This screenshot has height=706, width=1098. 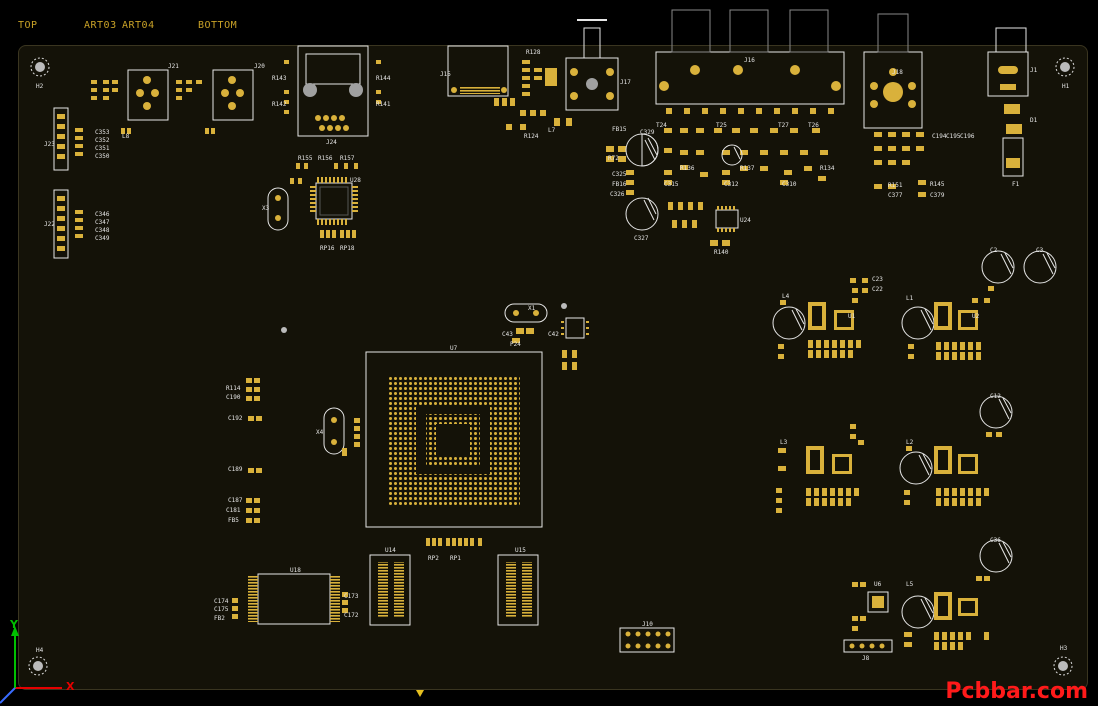 I want to click on power-block-u5, so click(x=950, y=469).